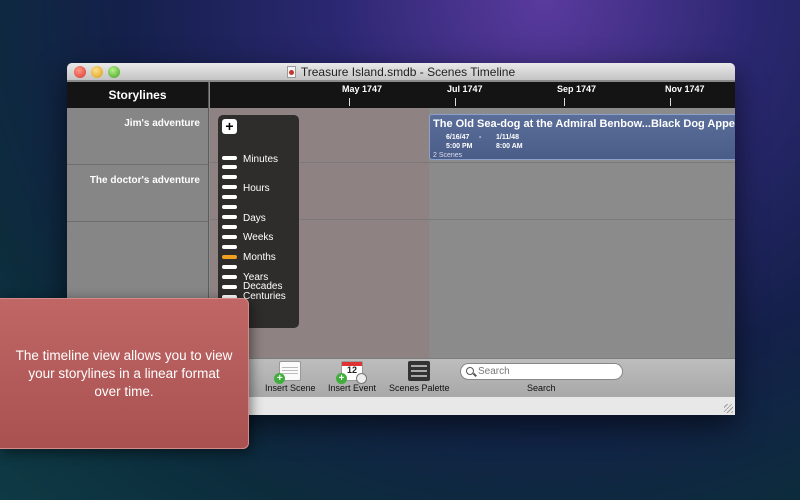 This screenshot has width=800, height=500. I want to click on event-dates: 6/16/47 - 1/11/48 5:00 PM 8:00 AM, so click(582, 142).